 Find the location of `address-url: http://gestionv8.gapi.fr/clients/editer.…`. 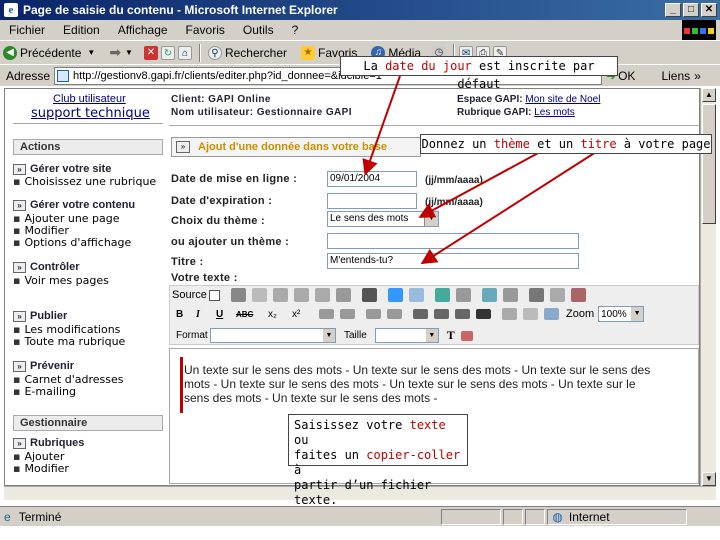

address-url: http://gestionv8.gapi.fr/clients/editer.… is located at coordinates (227, 75).